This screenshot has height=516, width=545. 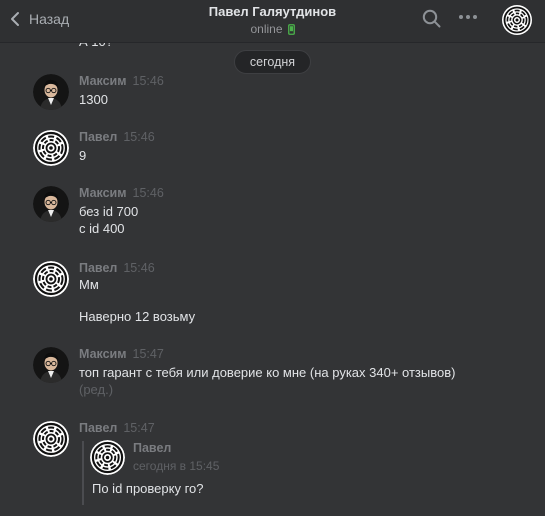 I want to click on date-divider: сегодня, so click(x=272, y=62).